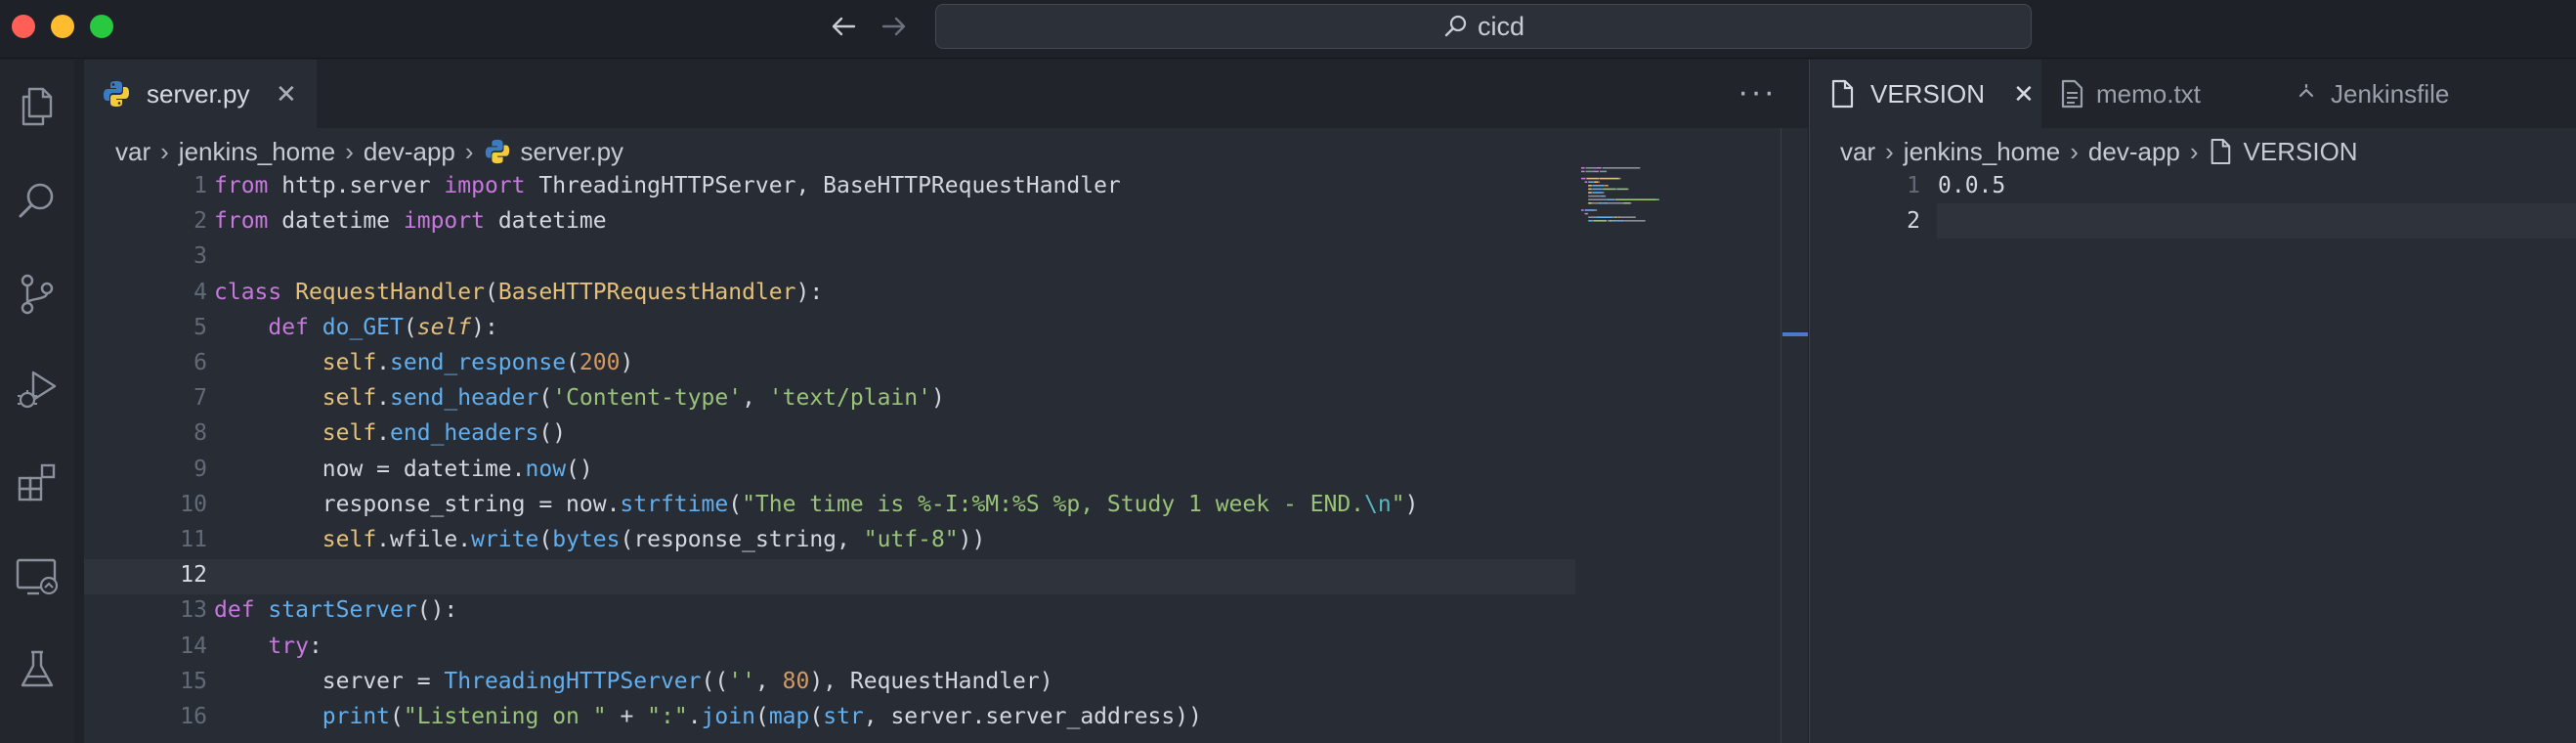 The width and height of the screenshot is (2576, 743). Describe the element at coordinates (832, 574) in the screenshot. I see `code-line: 12` at that location.